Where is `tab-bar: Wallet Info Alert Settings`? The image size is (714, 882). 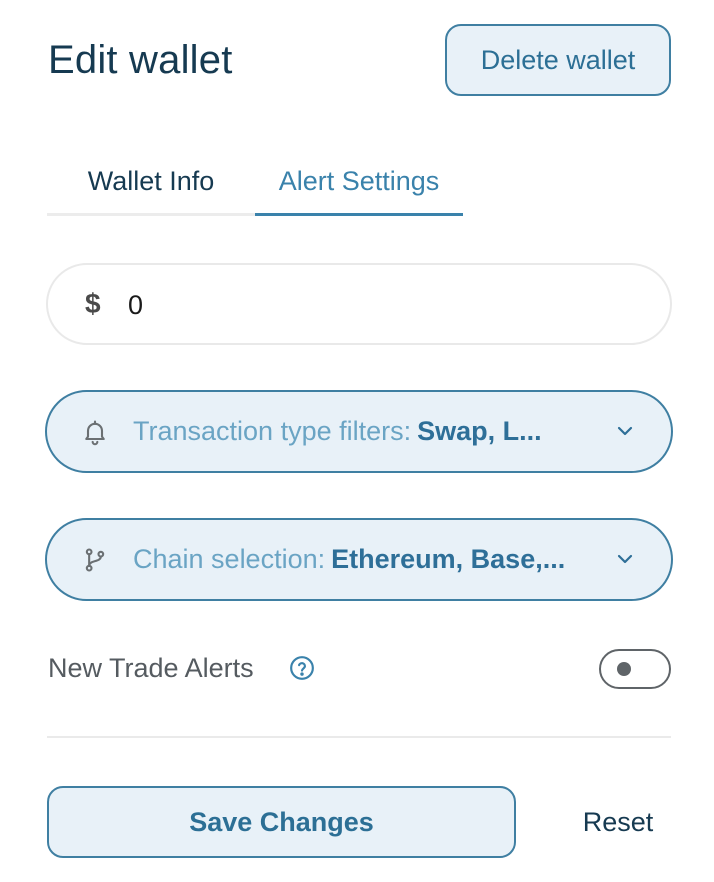
tab-bar: Wallet Info Alert Settings is located at coordinates (255, 183).